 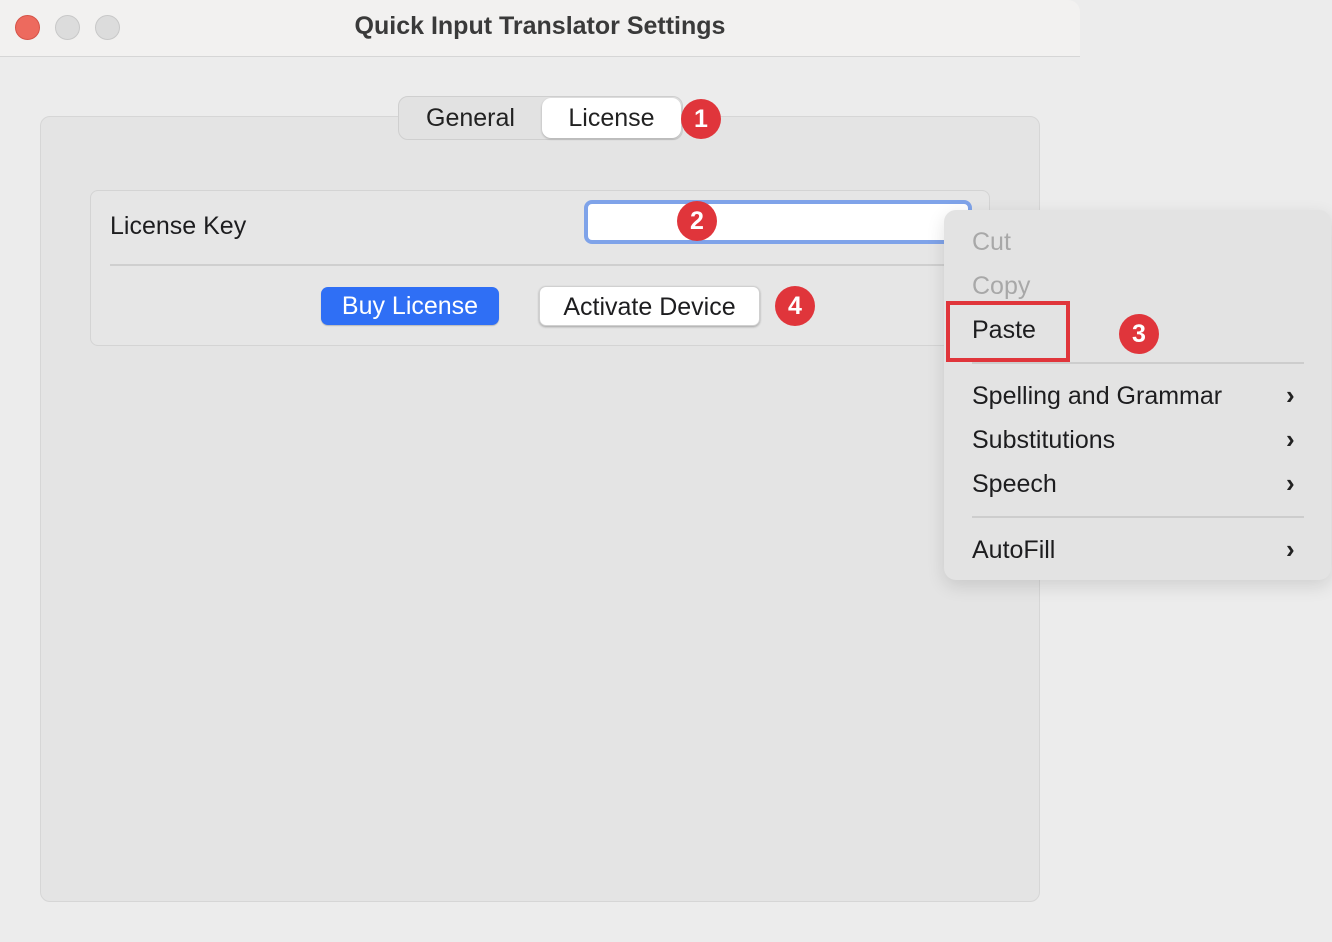 I want to click on buy-license-button: Buy License, so click(x=410, y=306).